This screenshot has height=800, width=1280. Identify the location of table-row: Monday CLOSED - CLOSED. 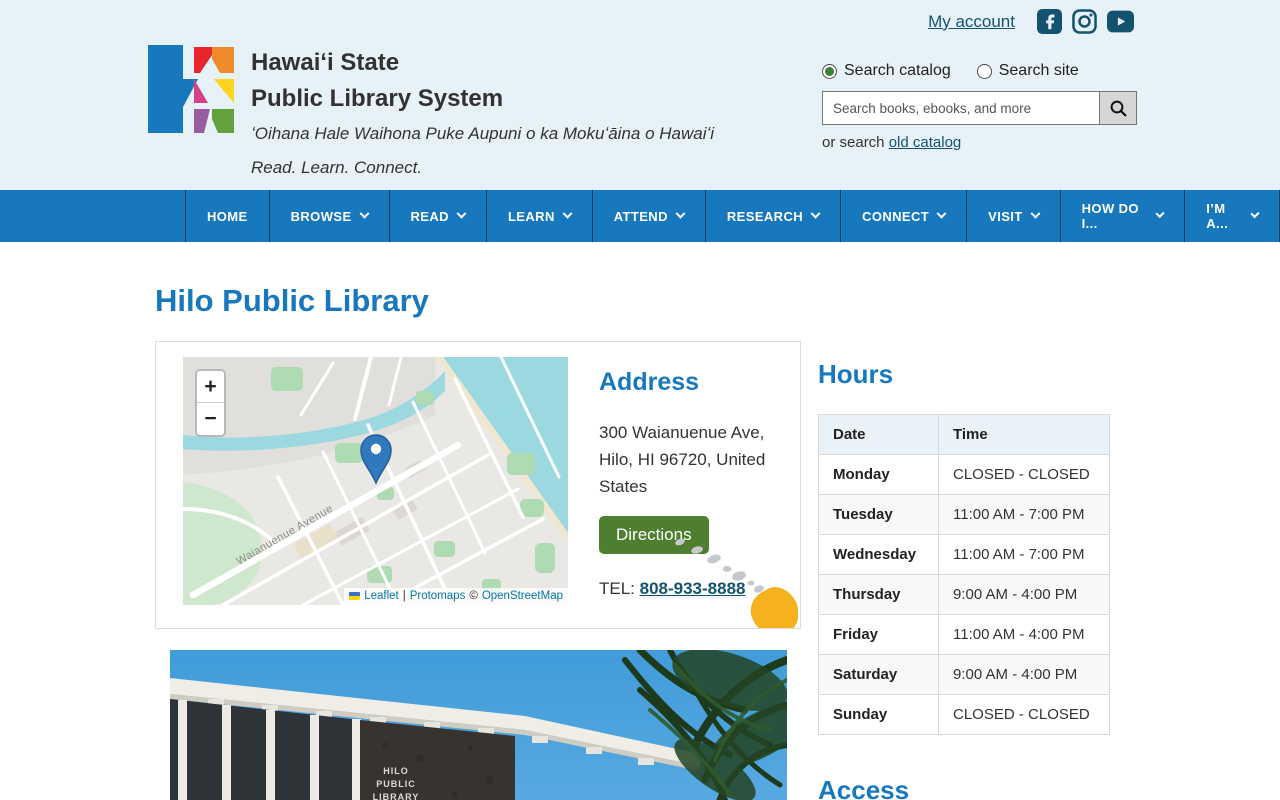
(964, 474).